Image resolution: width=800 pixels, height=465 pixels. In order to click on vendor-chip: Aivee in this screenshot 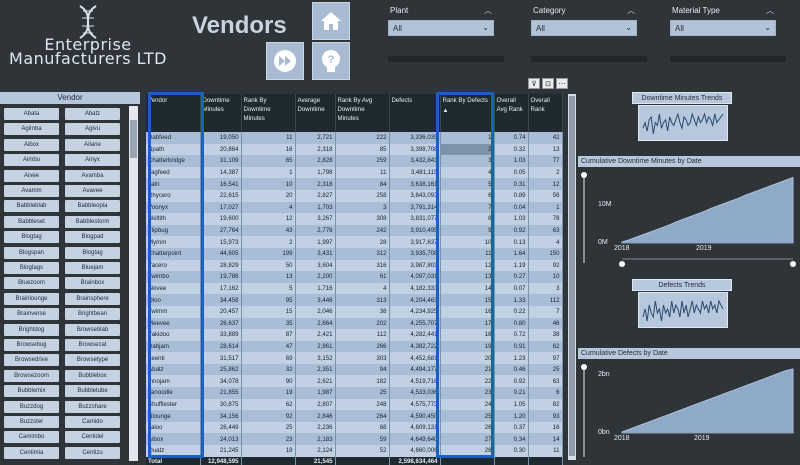, I will do `click(31, 175)`.